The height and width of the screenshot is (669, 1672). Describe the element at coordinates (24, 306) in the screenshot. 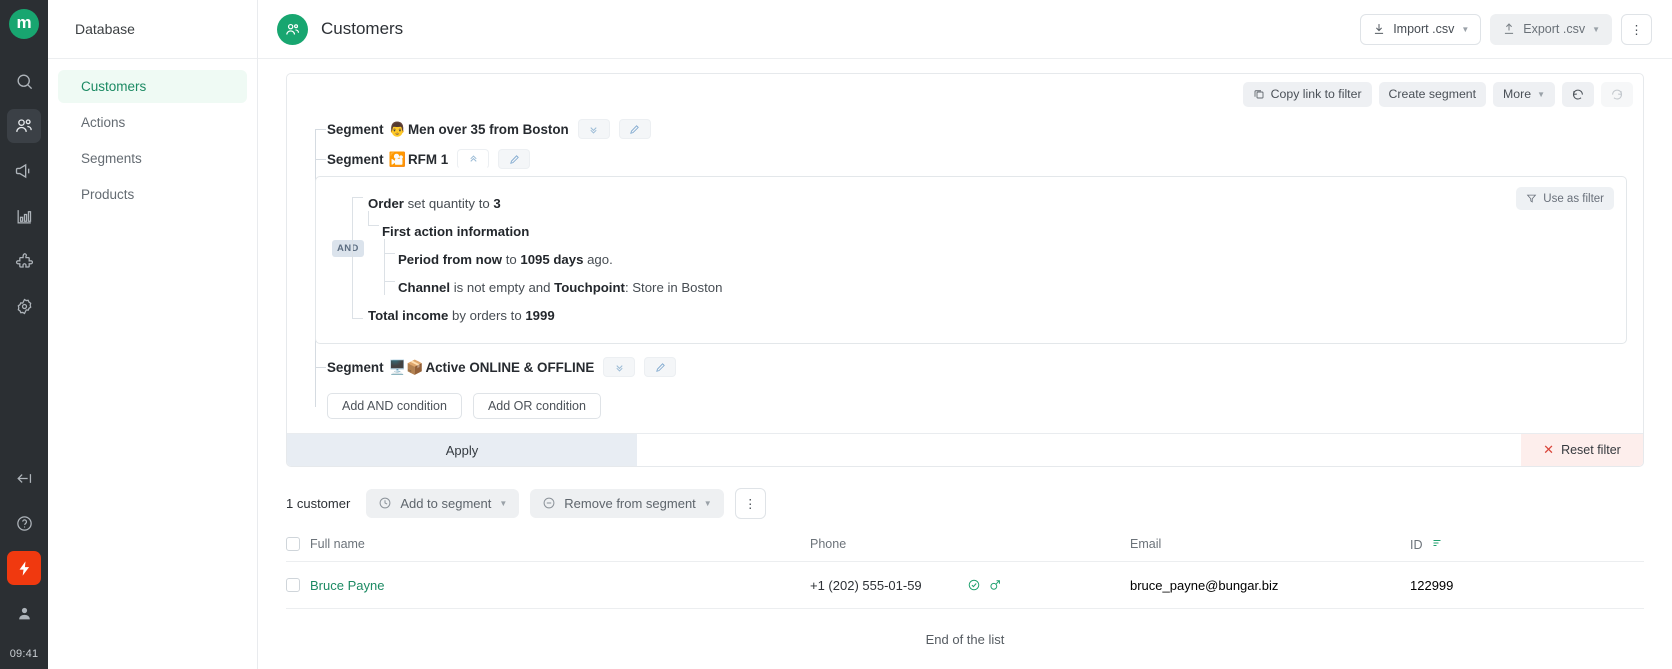

I see `settings-icon` at that location.